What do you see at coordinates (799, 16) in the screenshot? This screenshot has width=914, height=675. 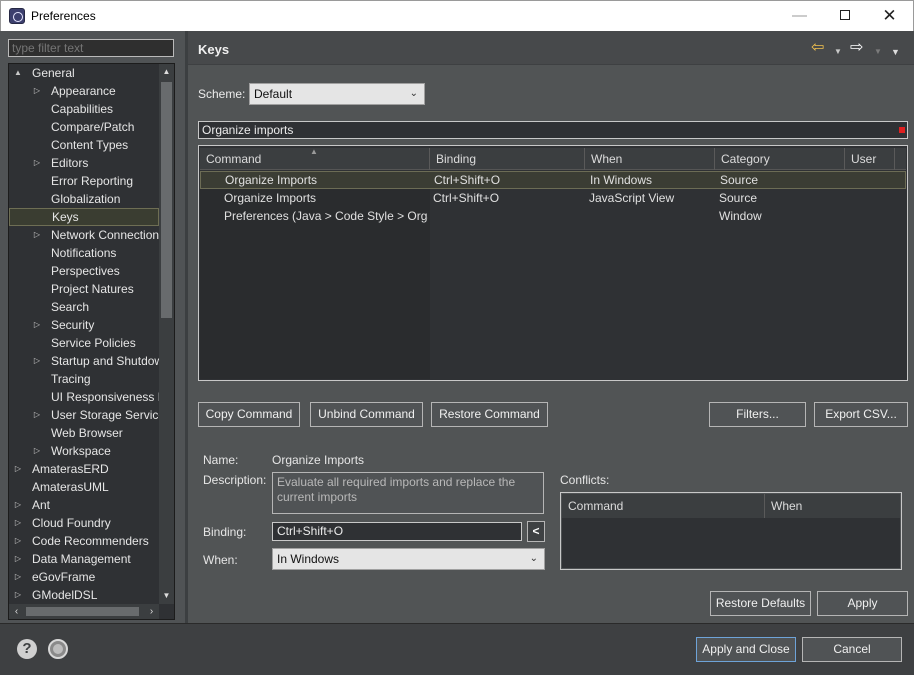 I see `minimize-button: —` at bounding box center [799, 16].